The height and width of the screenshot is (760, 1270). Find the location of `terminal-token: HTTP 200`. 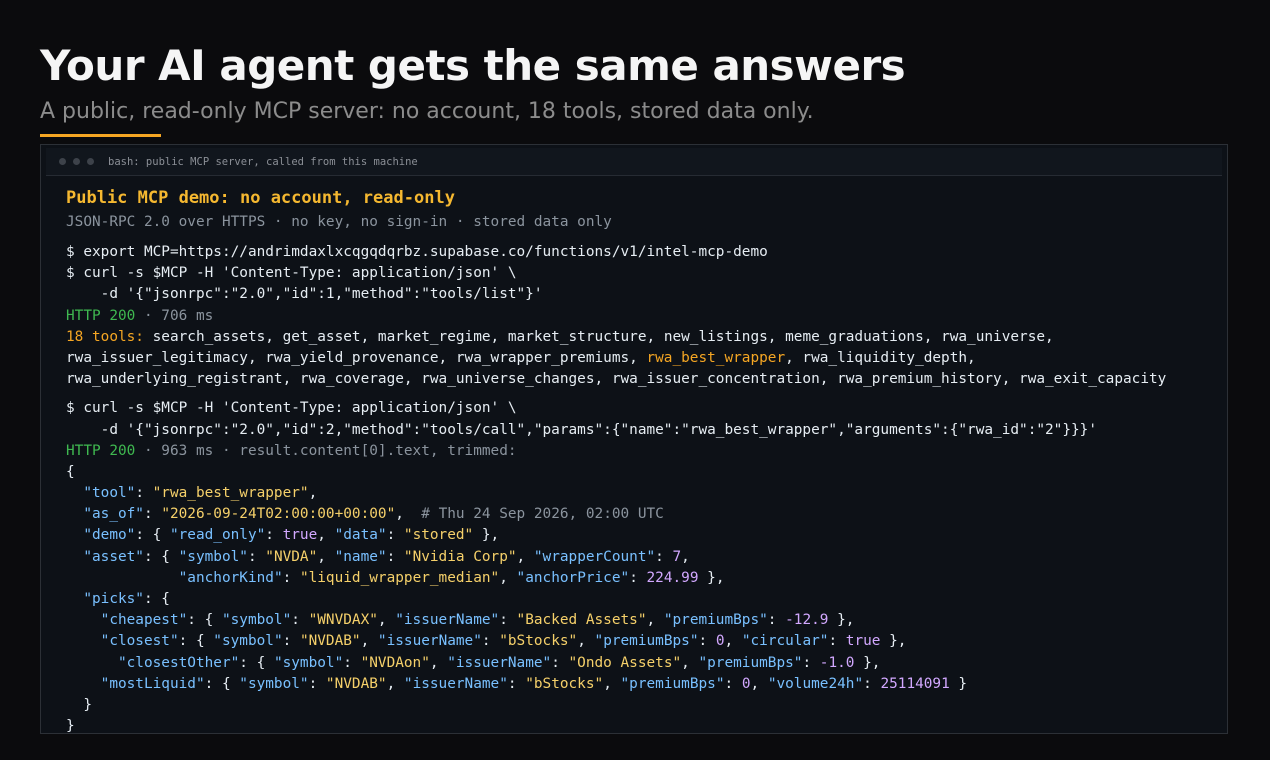

terminal-token: HTTP 200 is located at coordinates (101, 315).